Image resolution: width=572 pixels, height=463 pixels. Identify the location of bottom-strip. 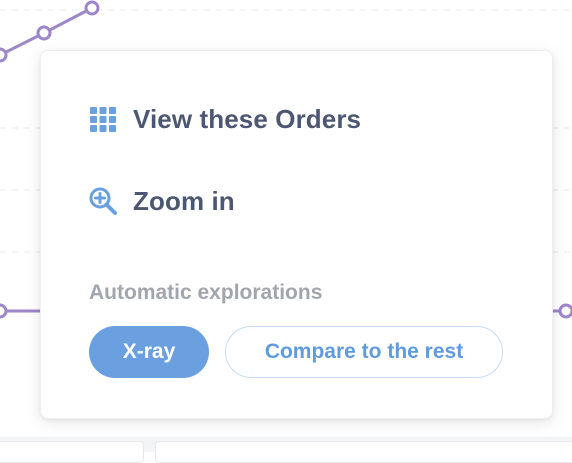
(286, 450).